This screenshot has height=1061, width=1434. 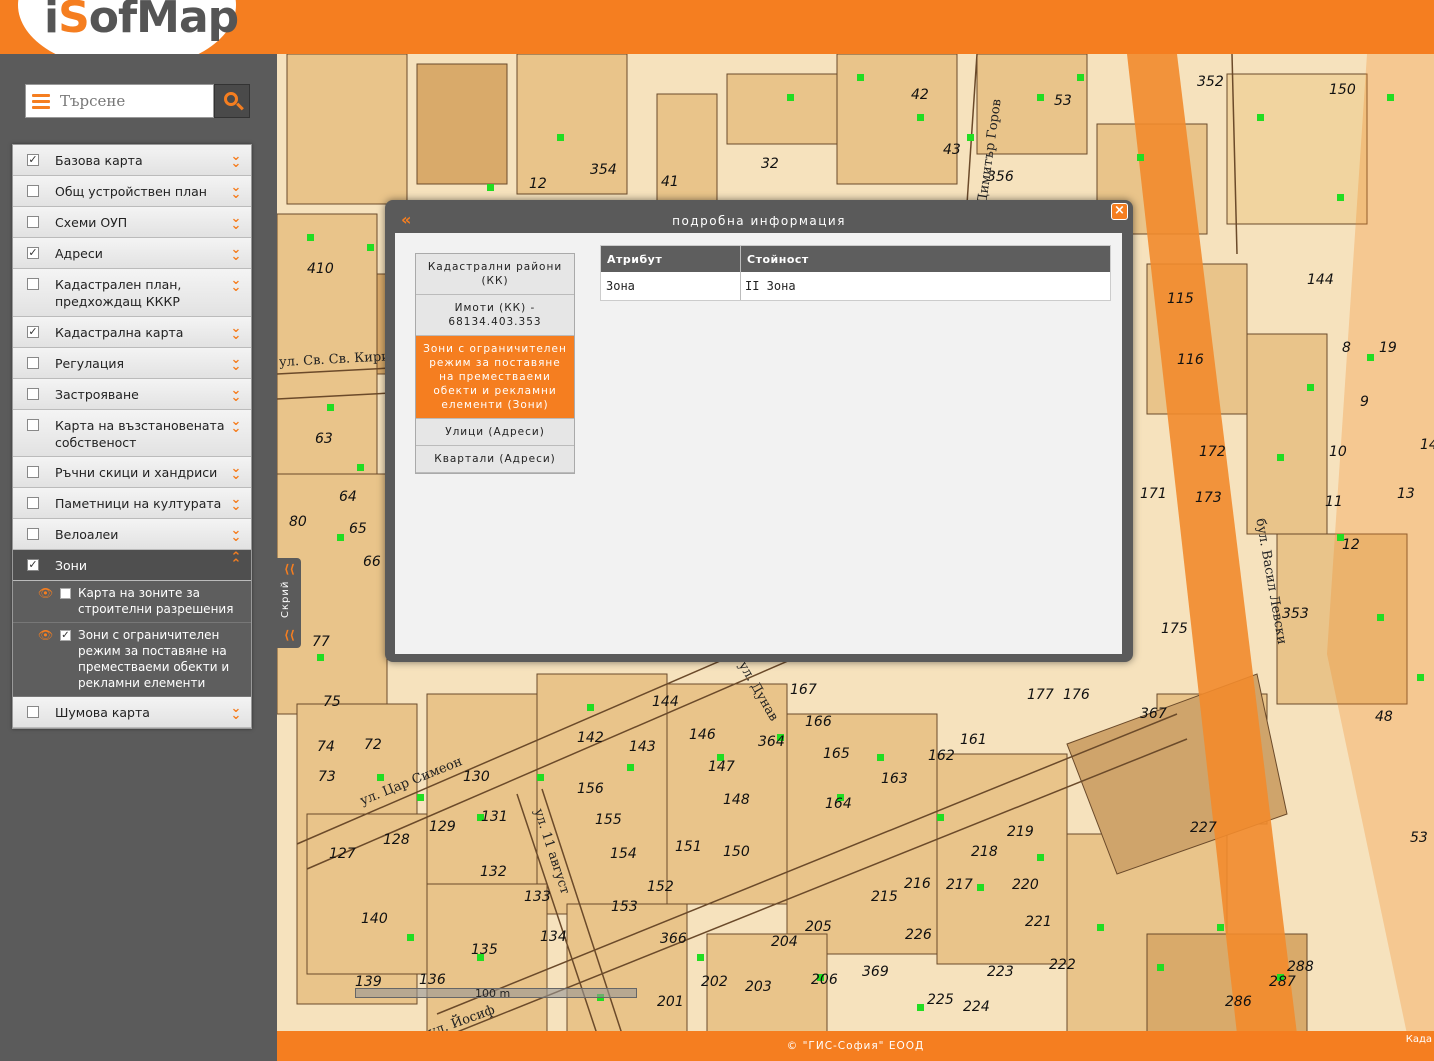 What do you see at coordinates (952, 150) in the screenshot?
I see `parcel-number: 43` at bounding box center [952, 150].